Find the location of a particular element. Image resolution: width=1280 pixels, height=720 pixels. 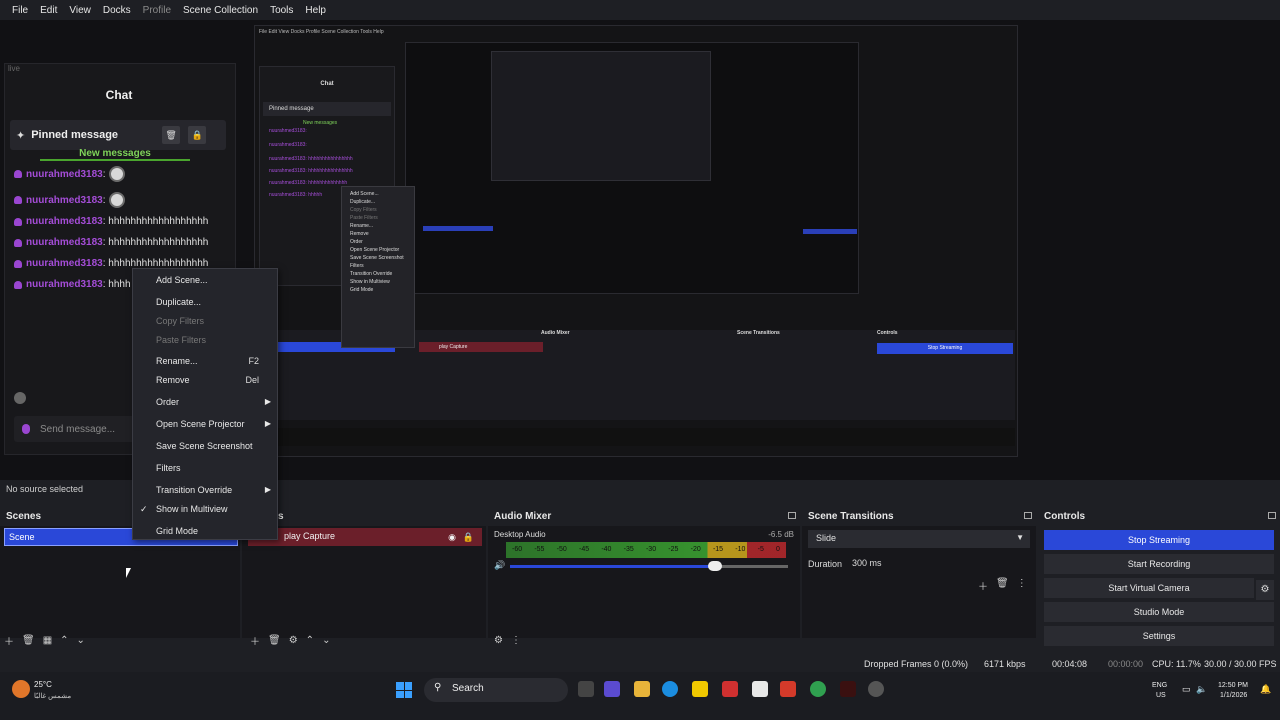

menu-item-show-in-multiview: ✓ Show in Multiview is located at coordinates (205, 509).